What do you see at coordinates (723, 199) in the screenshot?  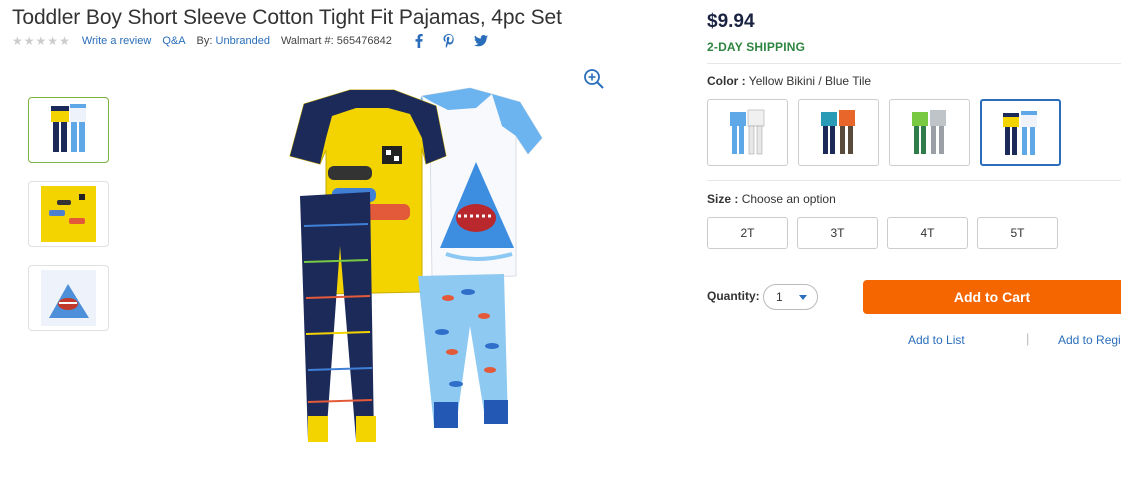 I see `size-label: Size :` at bounding box center [723, 199].